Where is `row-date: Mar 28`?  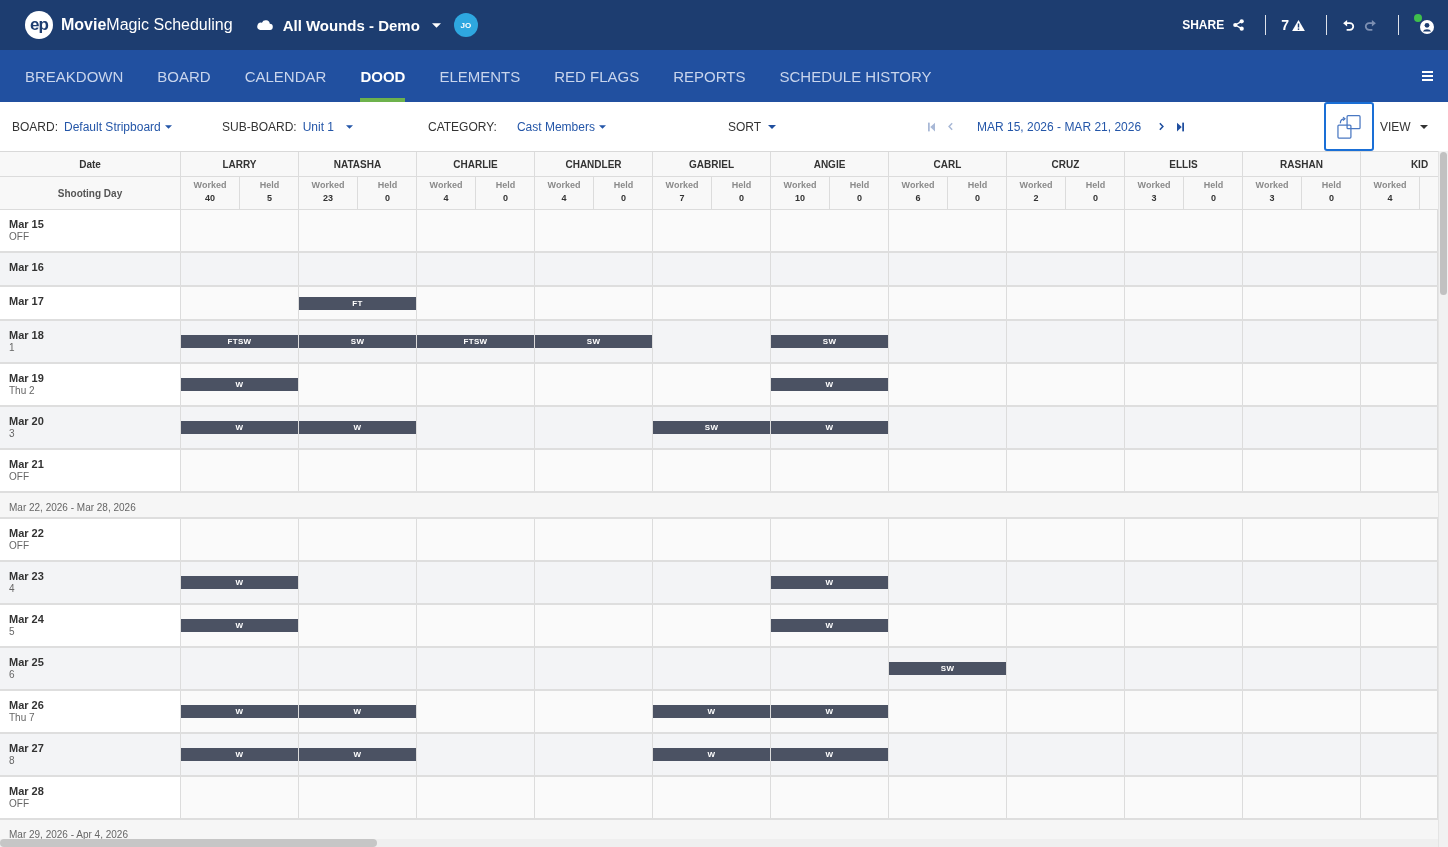 row-date: Mar 28 is located at coordinates (26, 791).